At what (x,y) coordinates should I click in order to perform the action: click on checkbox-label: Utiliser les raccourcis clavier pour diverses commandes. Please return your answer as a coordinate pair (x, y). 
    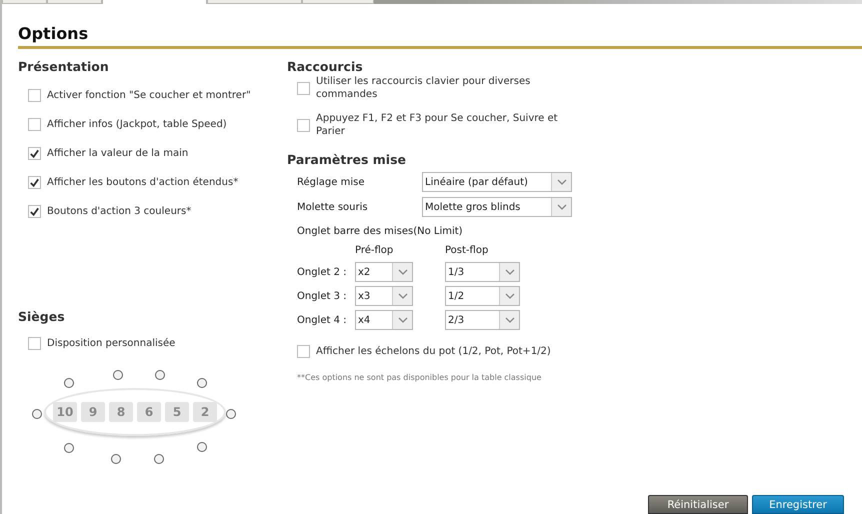
    Looking at the image, I should click on (424, 88).